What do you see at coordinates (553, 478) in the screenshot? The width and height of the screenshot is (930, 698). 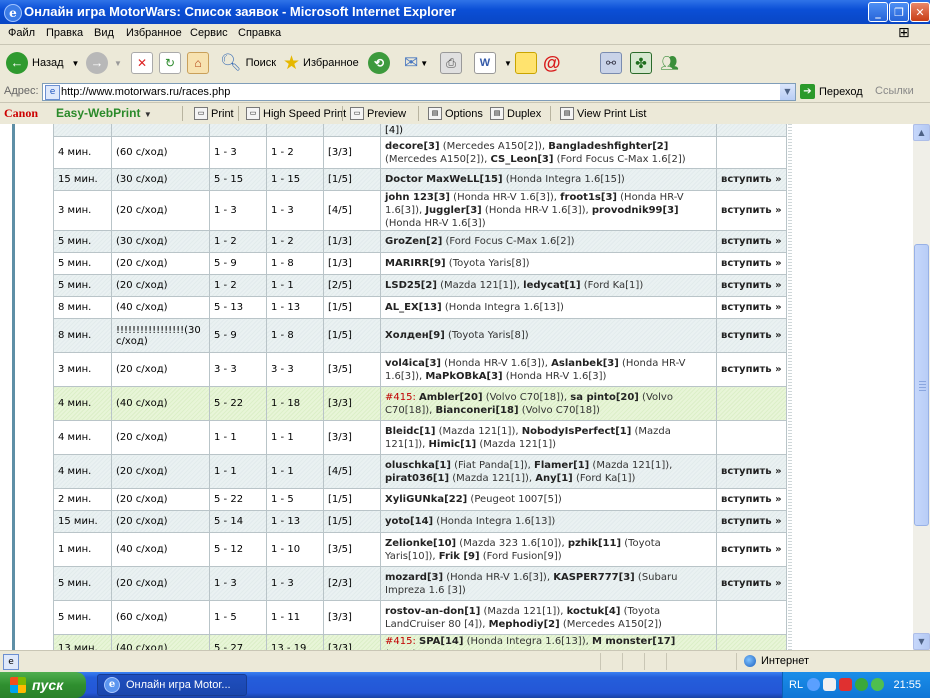 I see `player-name-link: Any[1]` at bounding box center [553, 478].